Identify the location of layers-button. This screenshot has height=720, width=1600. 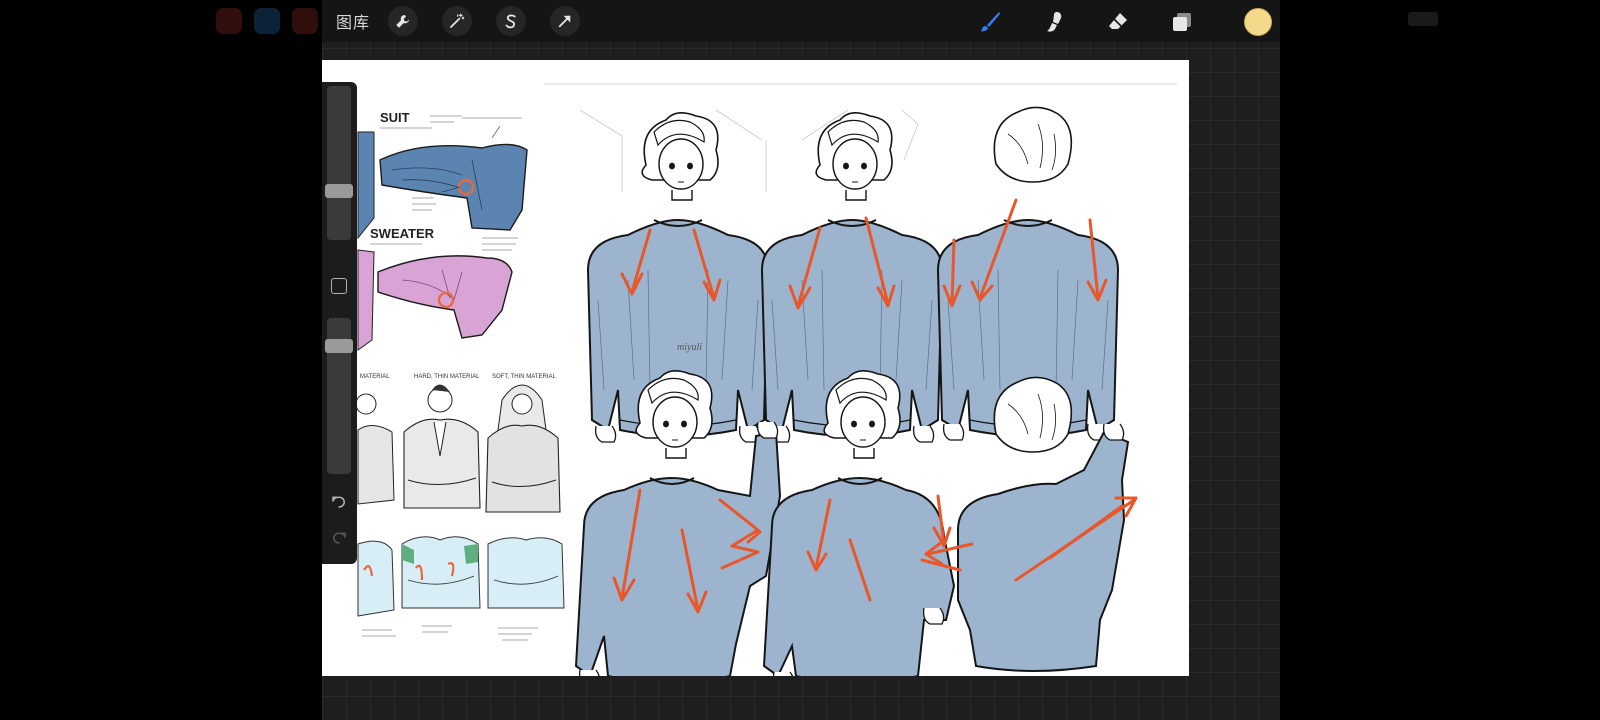
(1182, 22).